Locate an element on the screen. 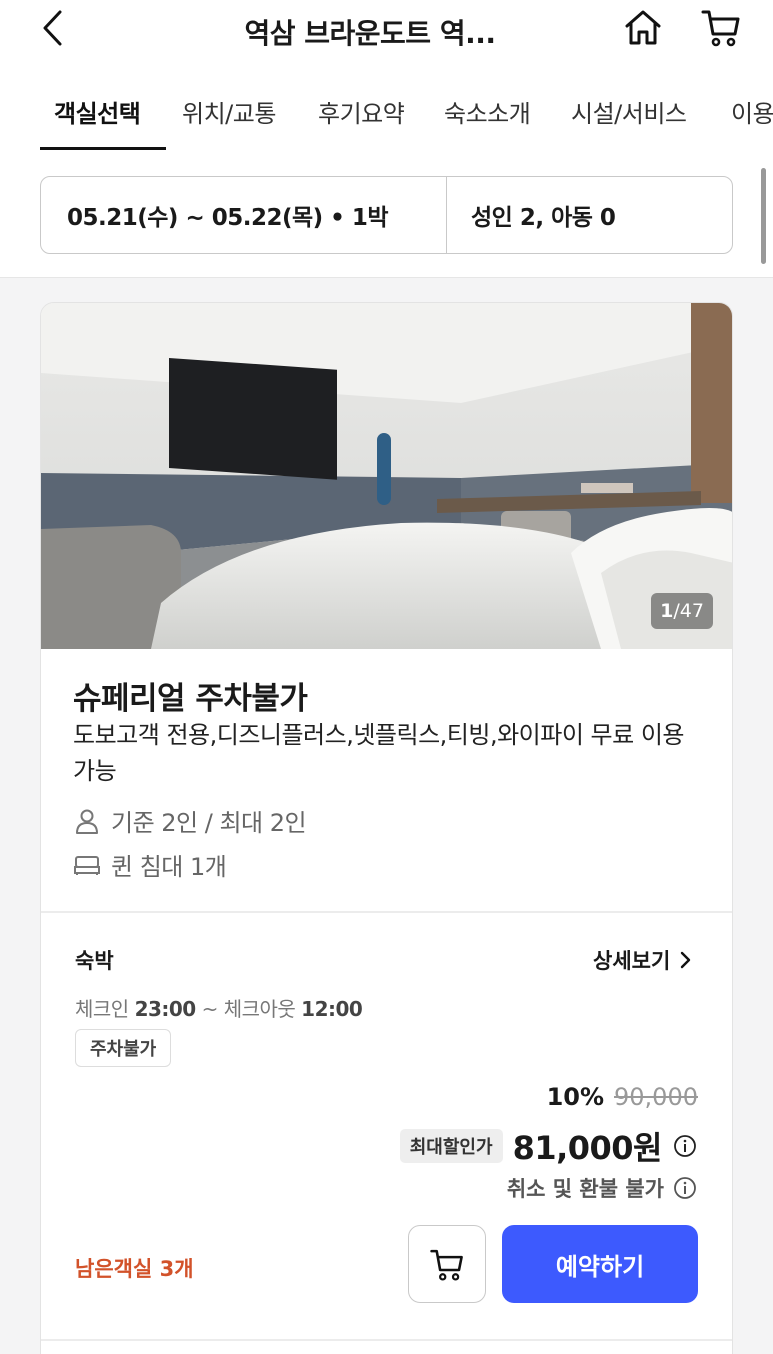 This screenshot has width=773, height=1354. home-button is located at coordinates (643, 27).